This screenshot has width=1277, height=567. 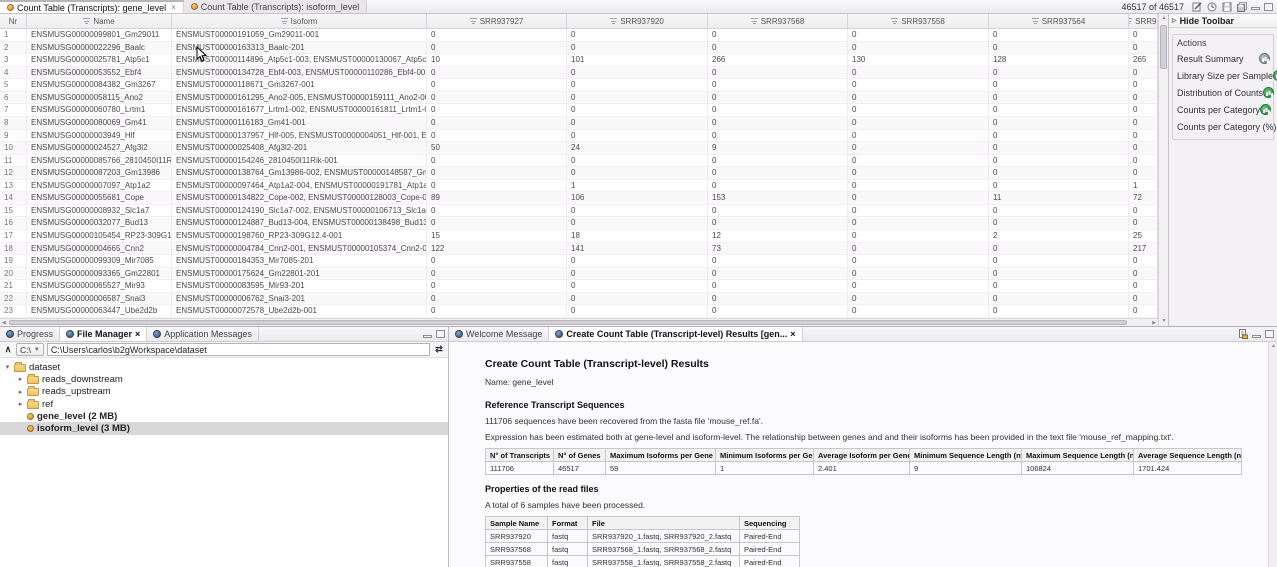 What do you see at coordinates (1255, 8) in the screenshot?
I see `minimize-icon` at bounding box center [1255, 8].